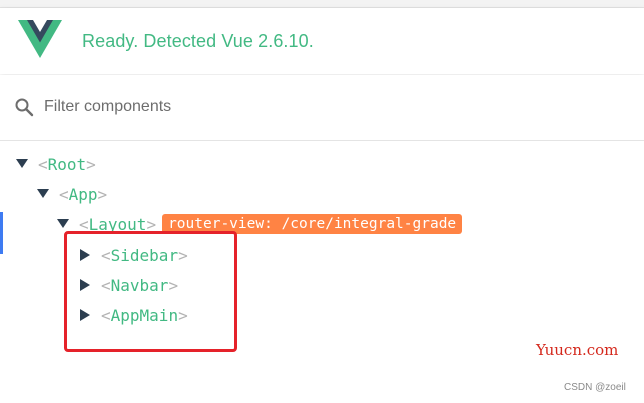  I want to click on window-top-edge, so click(322, 4).